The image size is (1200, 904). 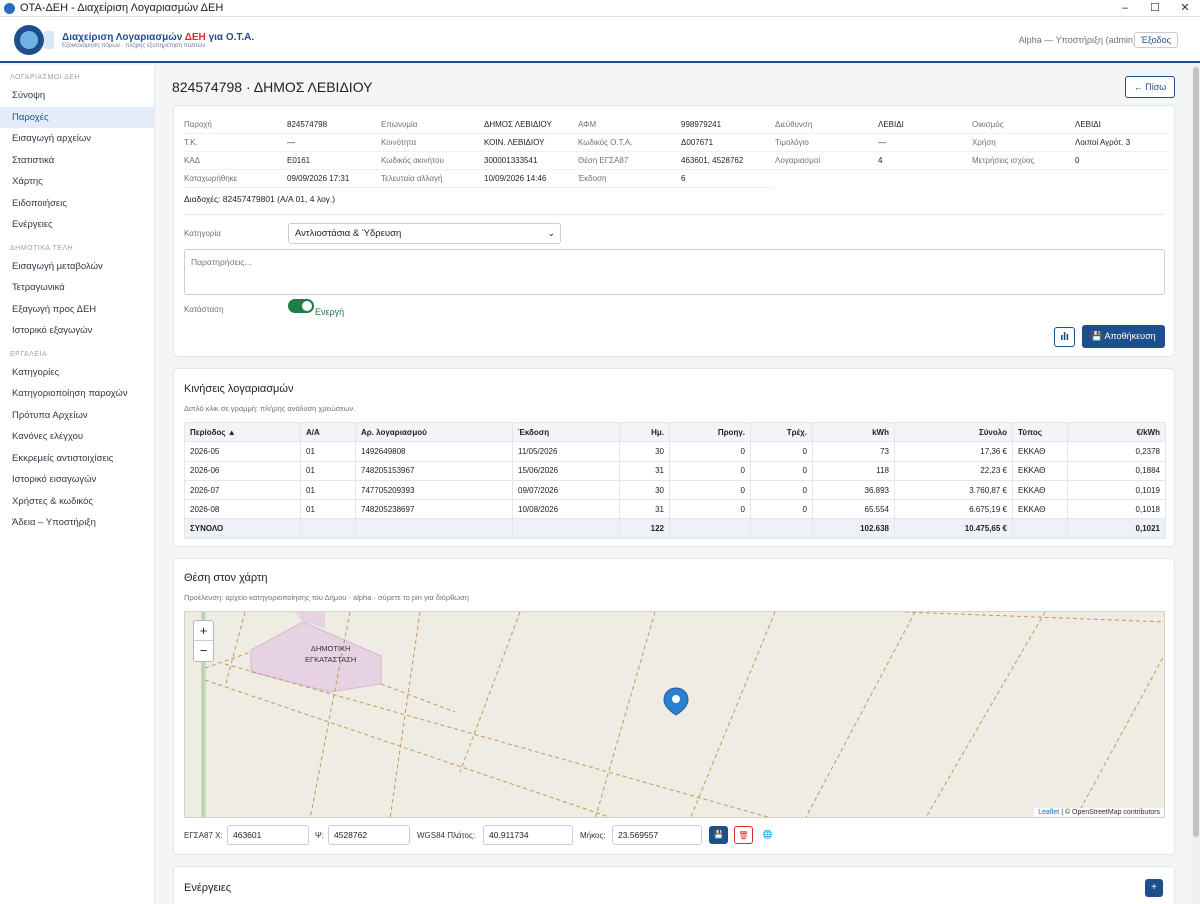 I want to click on info-value: —, so click(x=882, y=142).